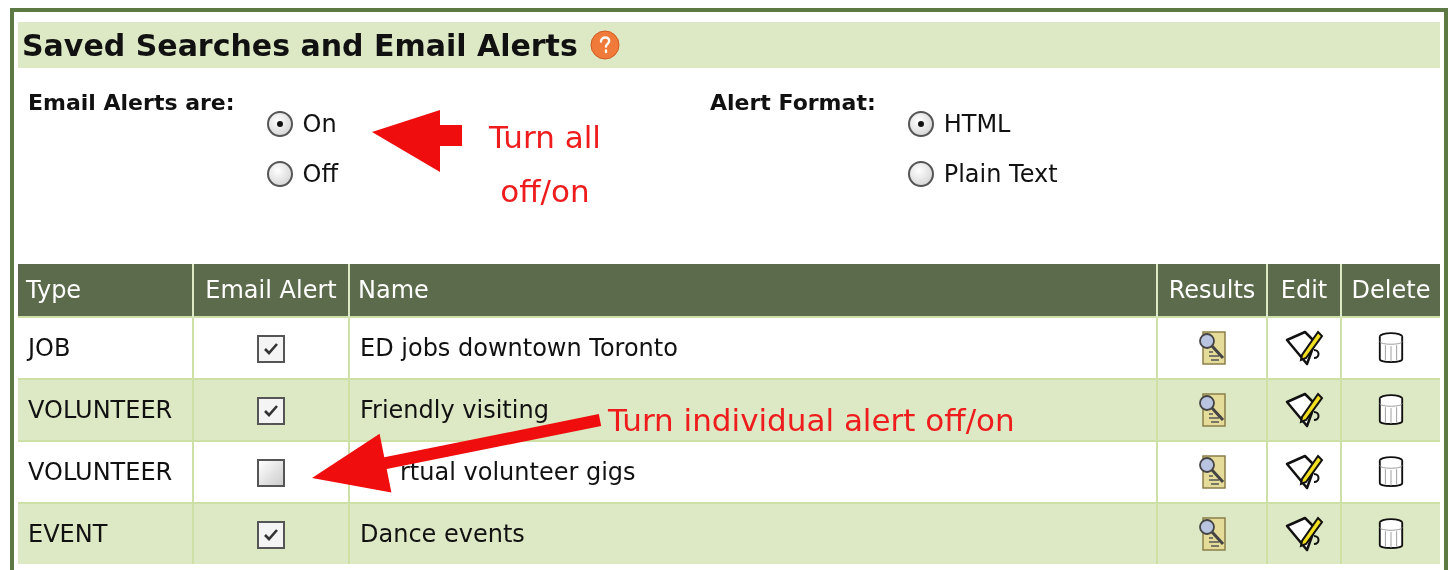  What do you see at coordinates (793, 103) in the screenshot?
I see `setting-label: Alert Format:` at bounding box center [793, 103].